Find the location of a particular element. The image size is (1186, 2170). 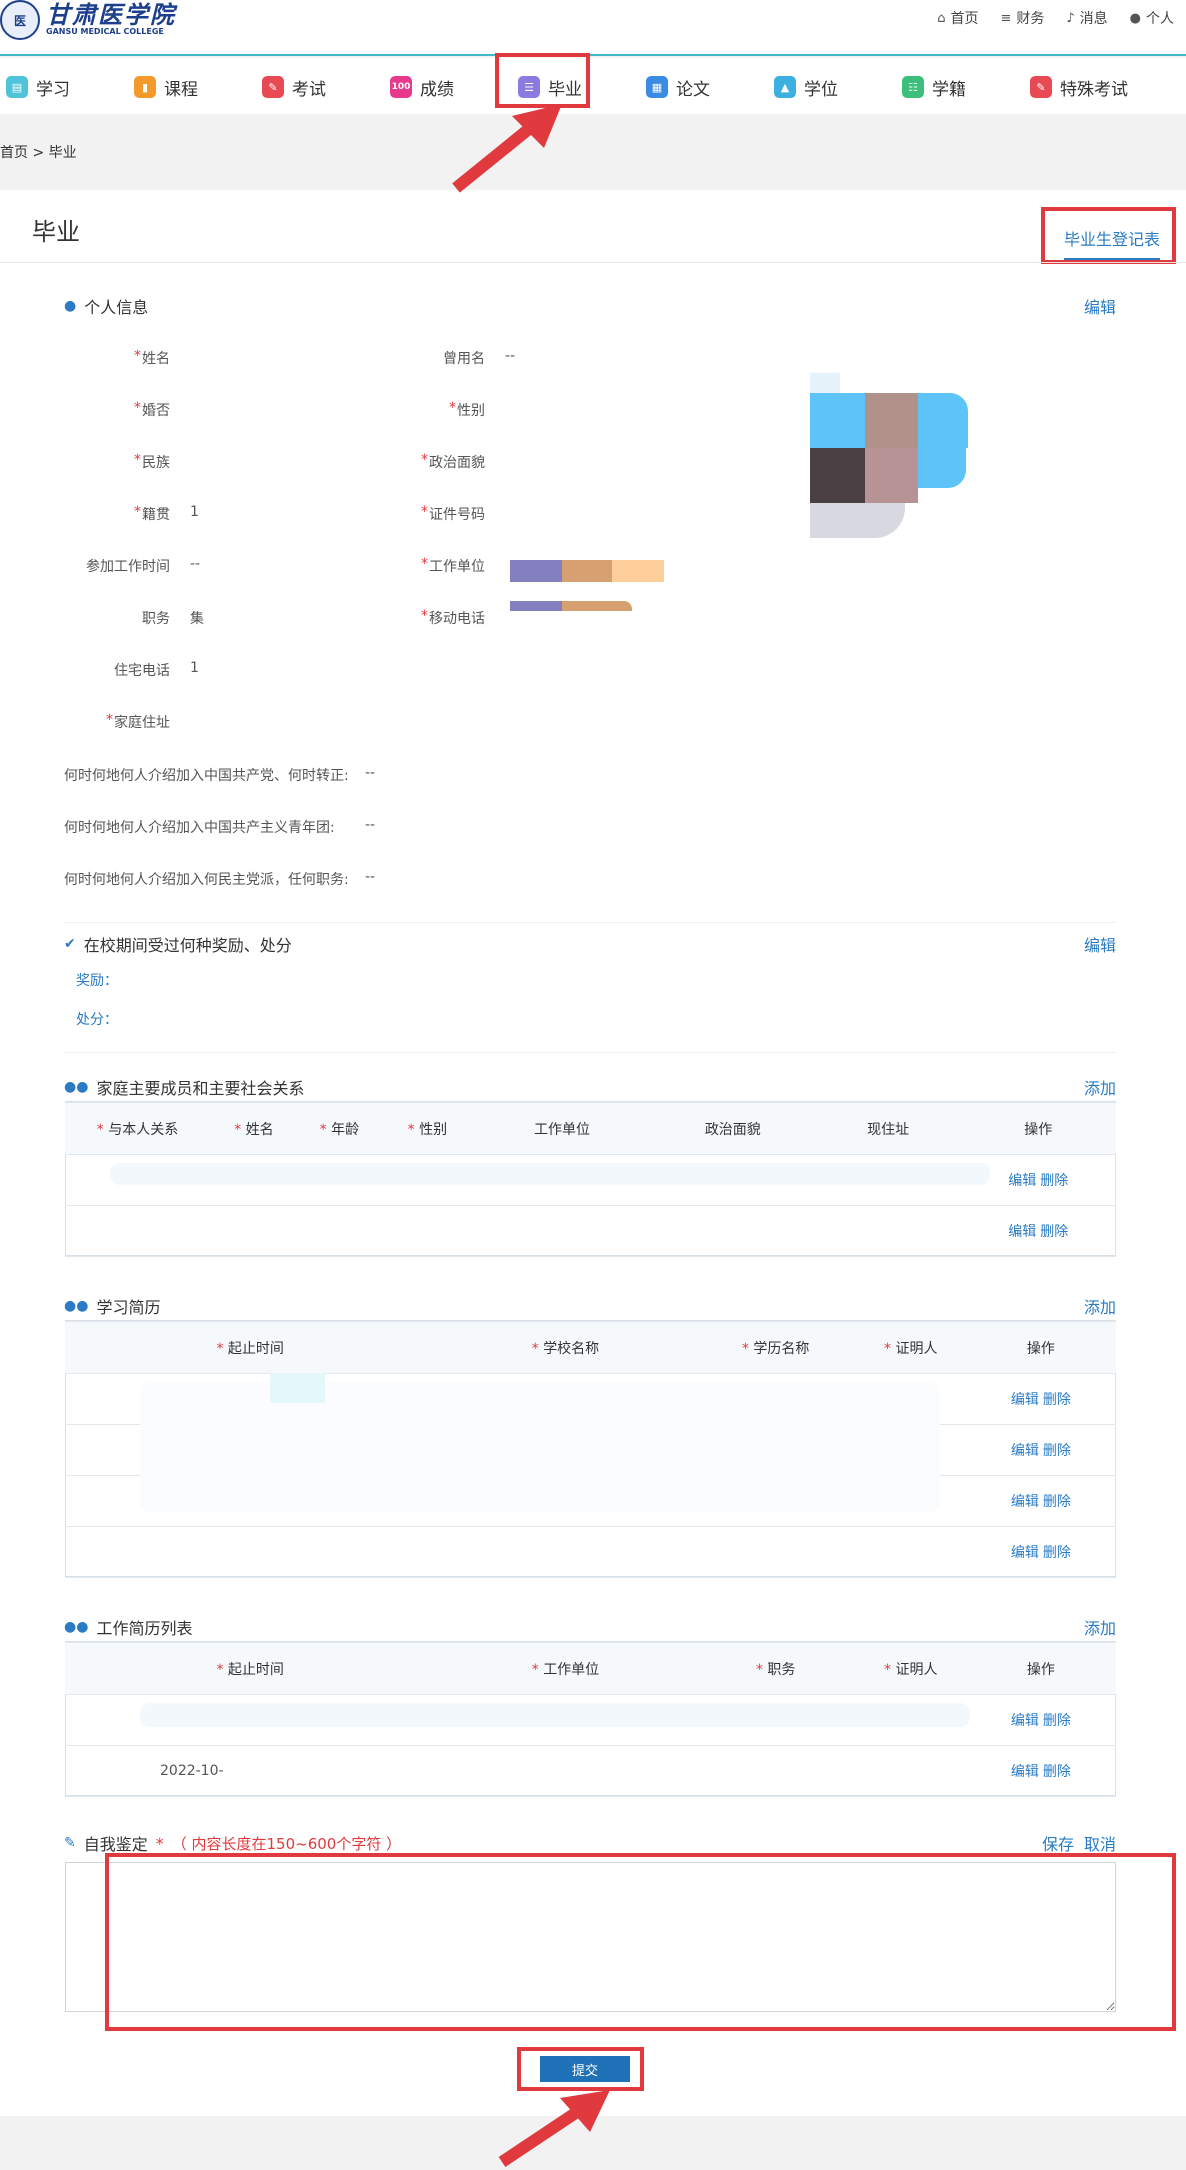

book-icon: ▤ is located at coordinates (17, 87).